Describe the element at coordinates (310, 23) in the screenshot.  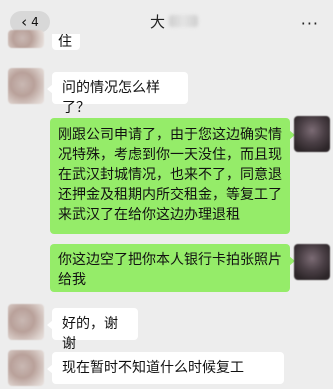
I see `ellipsis-icon: ···` at that location.